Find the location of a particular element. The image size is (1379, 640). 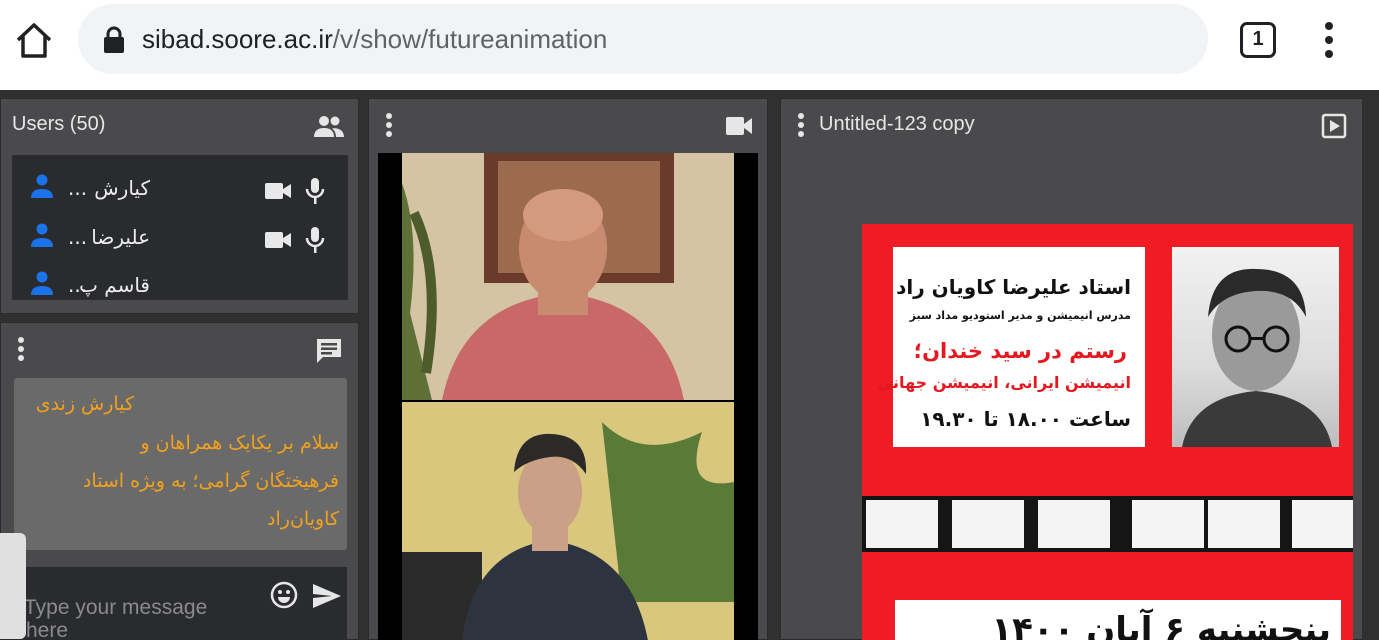

poster-topic-title: رستم در سید خندان؛ is located at coordinates (1020, 351).